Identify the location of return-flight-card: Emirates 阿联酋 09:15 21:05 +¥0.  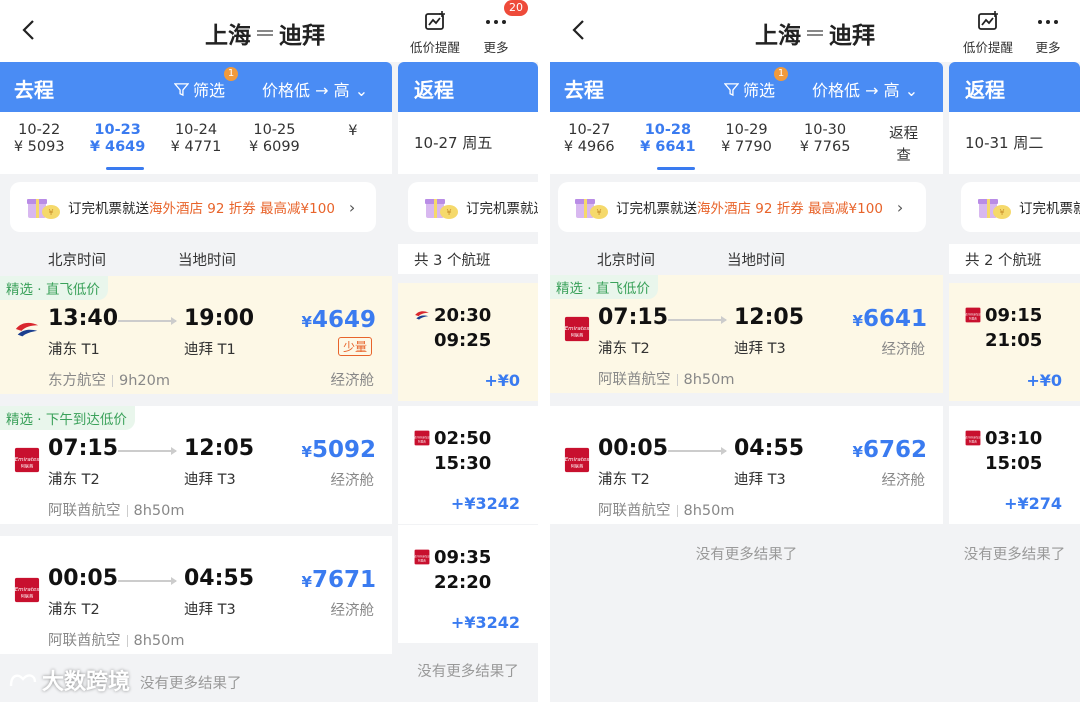
(1014, 342).